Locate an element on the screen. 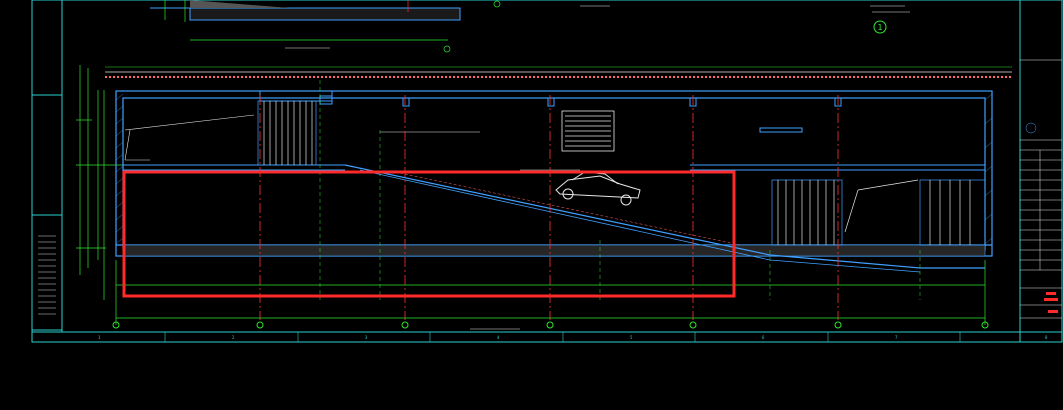 The image size is (1063, 410). title-block is located at coordinates (1041, 189).